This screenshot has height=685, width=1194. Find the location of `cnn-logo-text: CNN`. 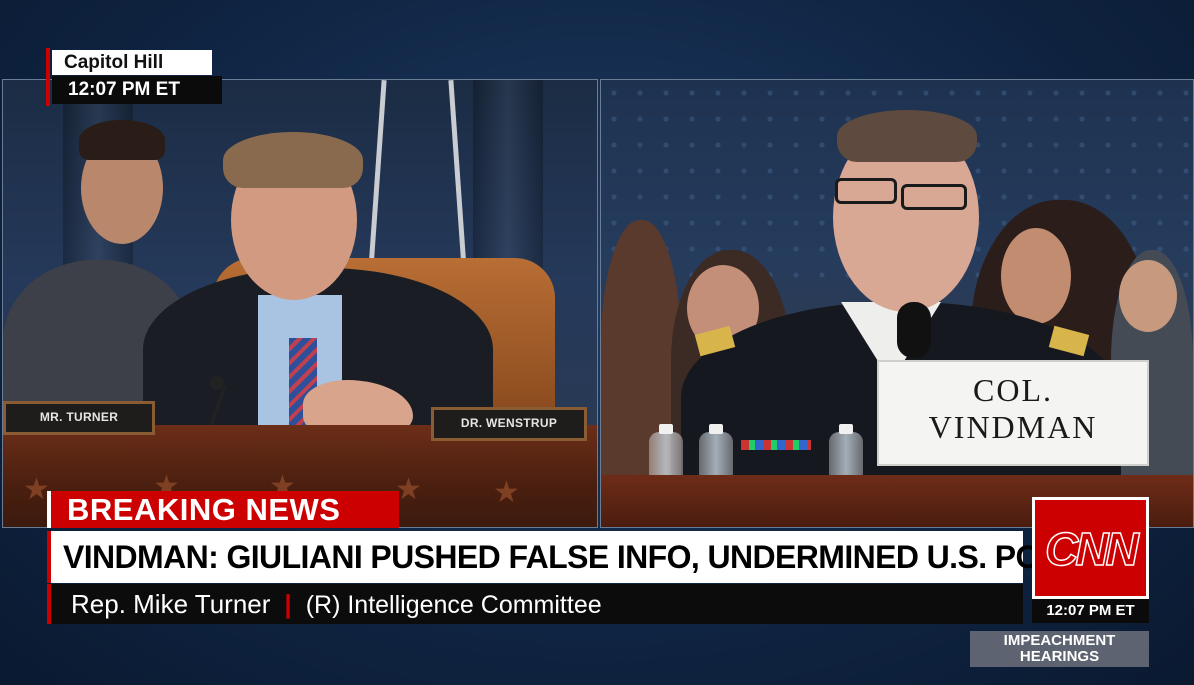

cnn-logo-text: CNN is located at coordinates (1091, 549).